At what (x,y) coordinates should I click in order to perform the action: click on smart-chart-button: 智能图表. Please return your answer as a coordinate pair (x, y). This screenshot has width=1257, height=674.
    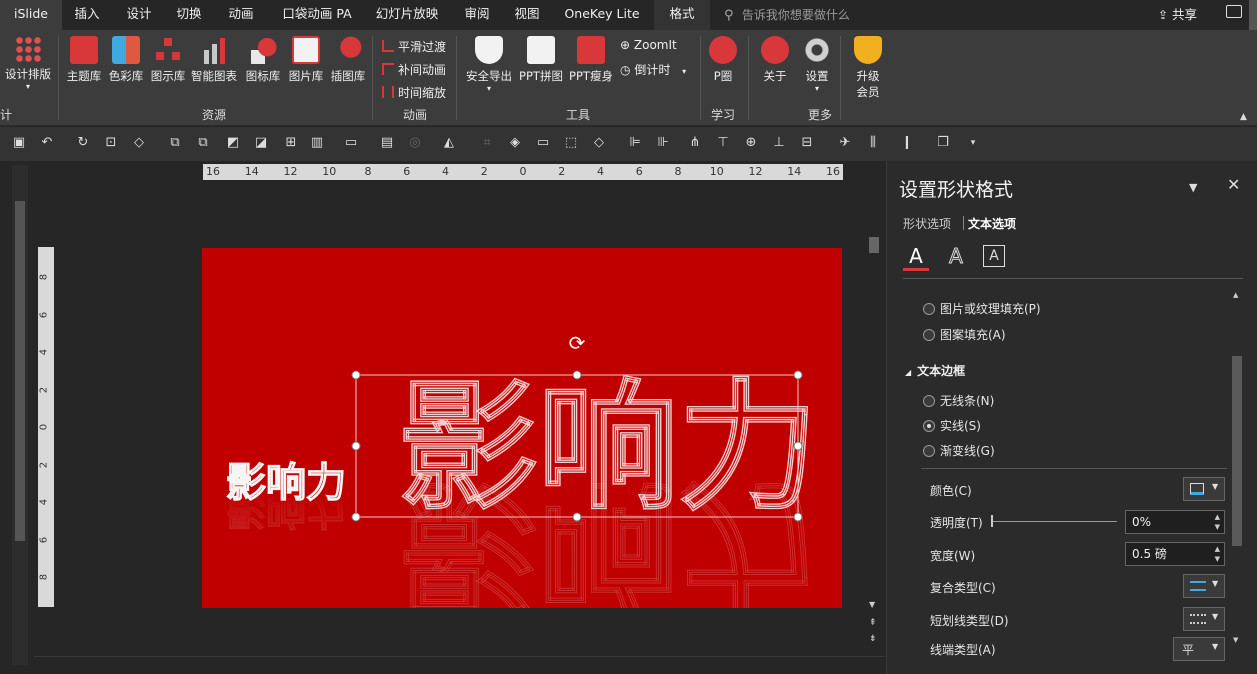
    Looking at the image, I should click on (214, 60).